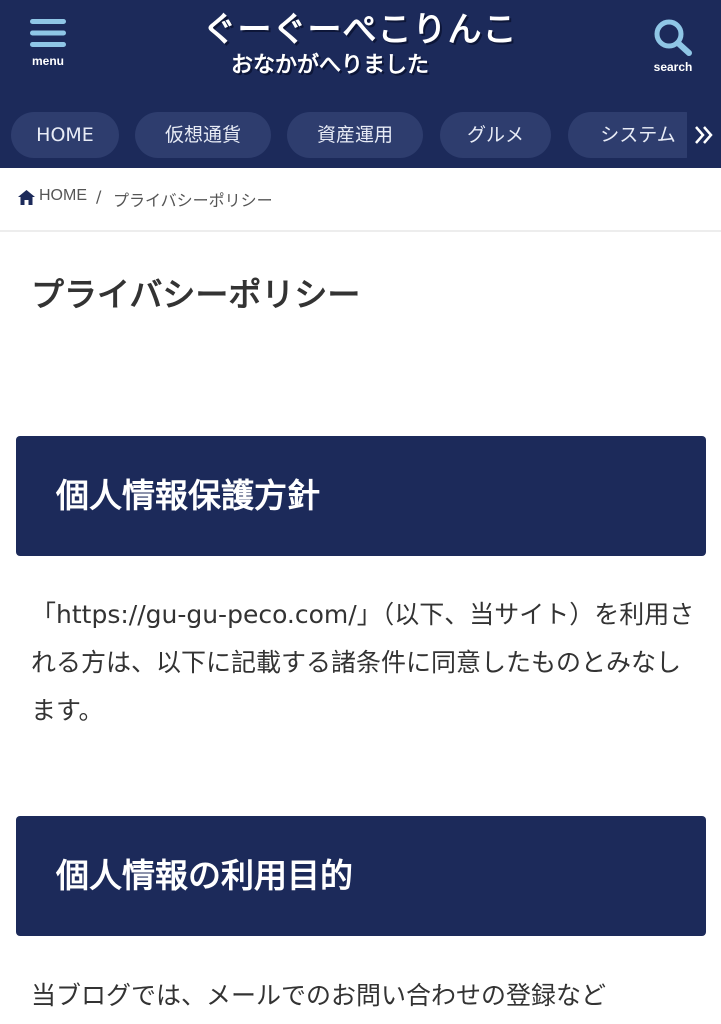 The height and width of the screenshot is (1024, 721). What do you see at coordinates (673, 67) in the screenshot?
I see `search-label: search` at bounding box center [673, 67].